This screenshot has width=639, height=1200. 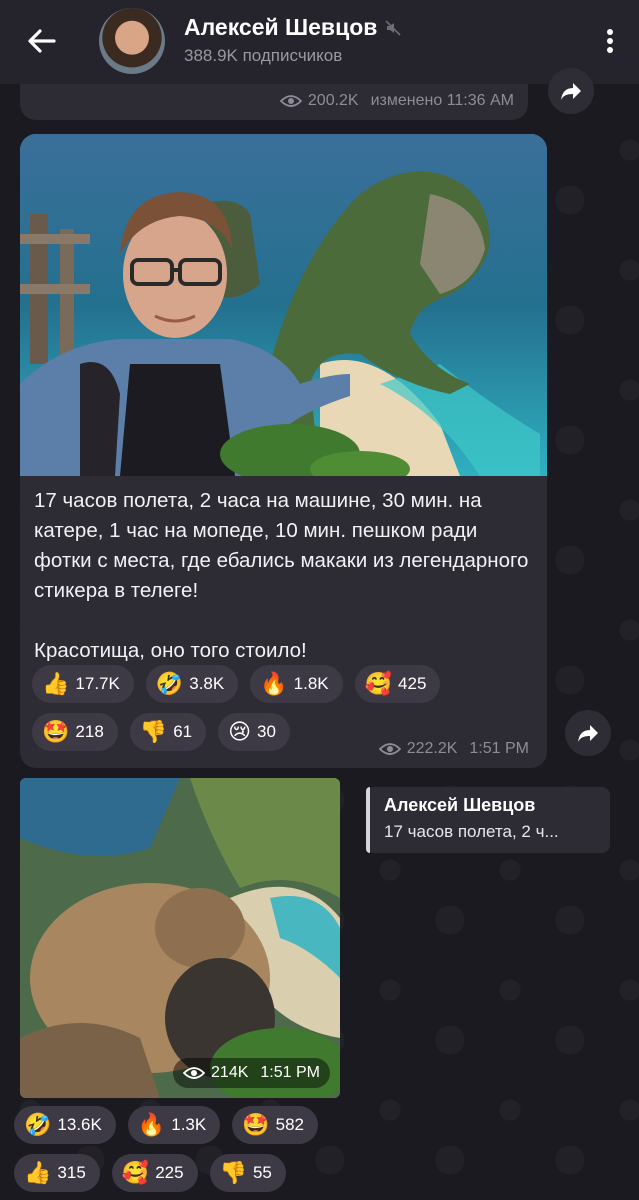 What do you see at coordinates (442, 100) in the screenshot?
I see `previous-message-edited: изменено 11:36 AM` at bounding box center [442, 100].